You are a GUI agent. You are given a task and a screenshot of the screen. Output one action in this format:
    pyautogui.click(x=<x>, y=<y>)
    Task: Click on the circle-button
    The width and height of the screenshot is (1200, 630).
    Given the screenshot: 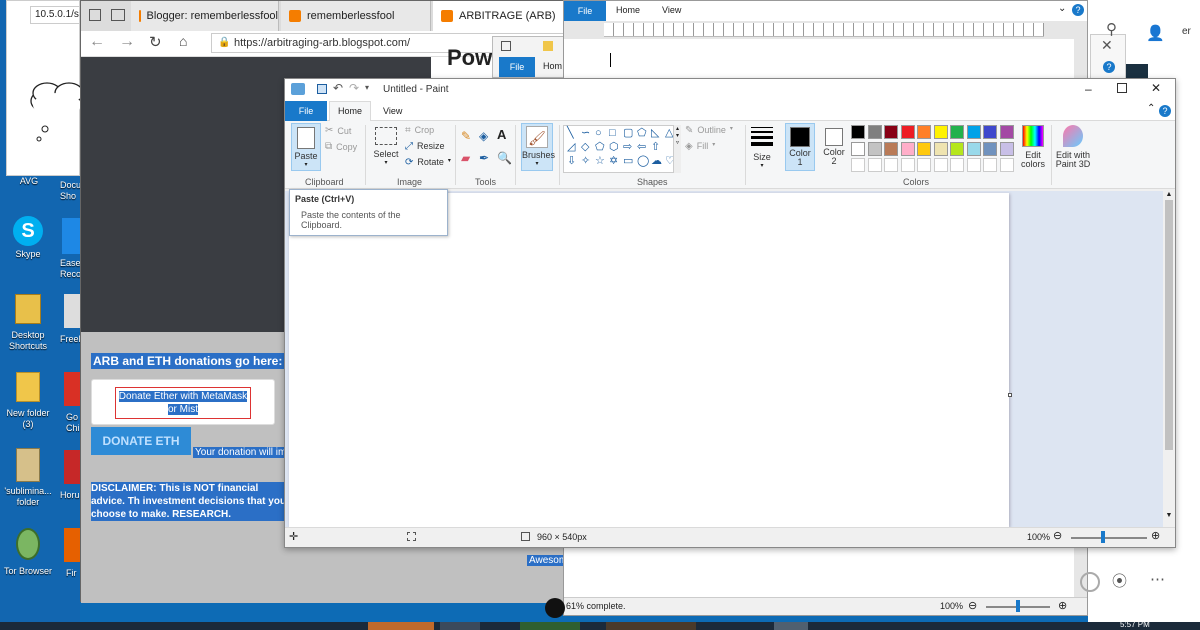 What is the action you would take?
    pyautogui.click(x=1090, y=582)
    